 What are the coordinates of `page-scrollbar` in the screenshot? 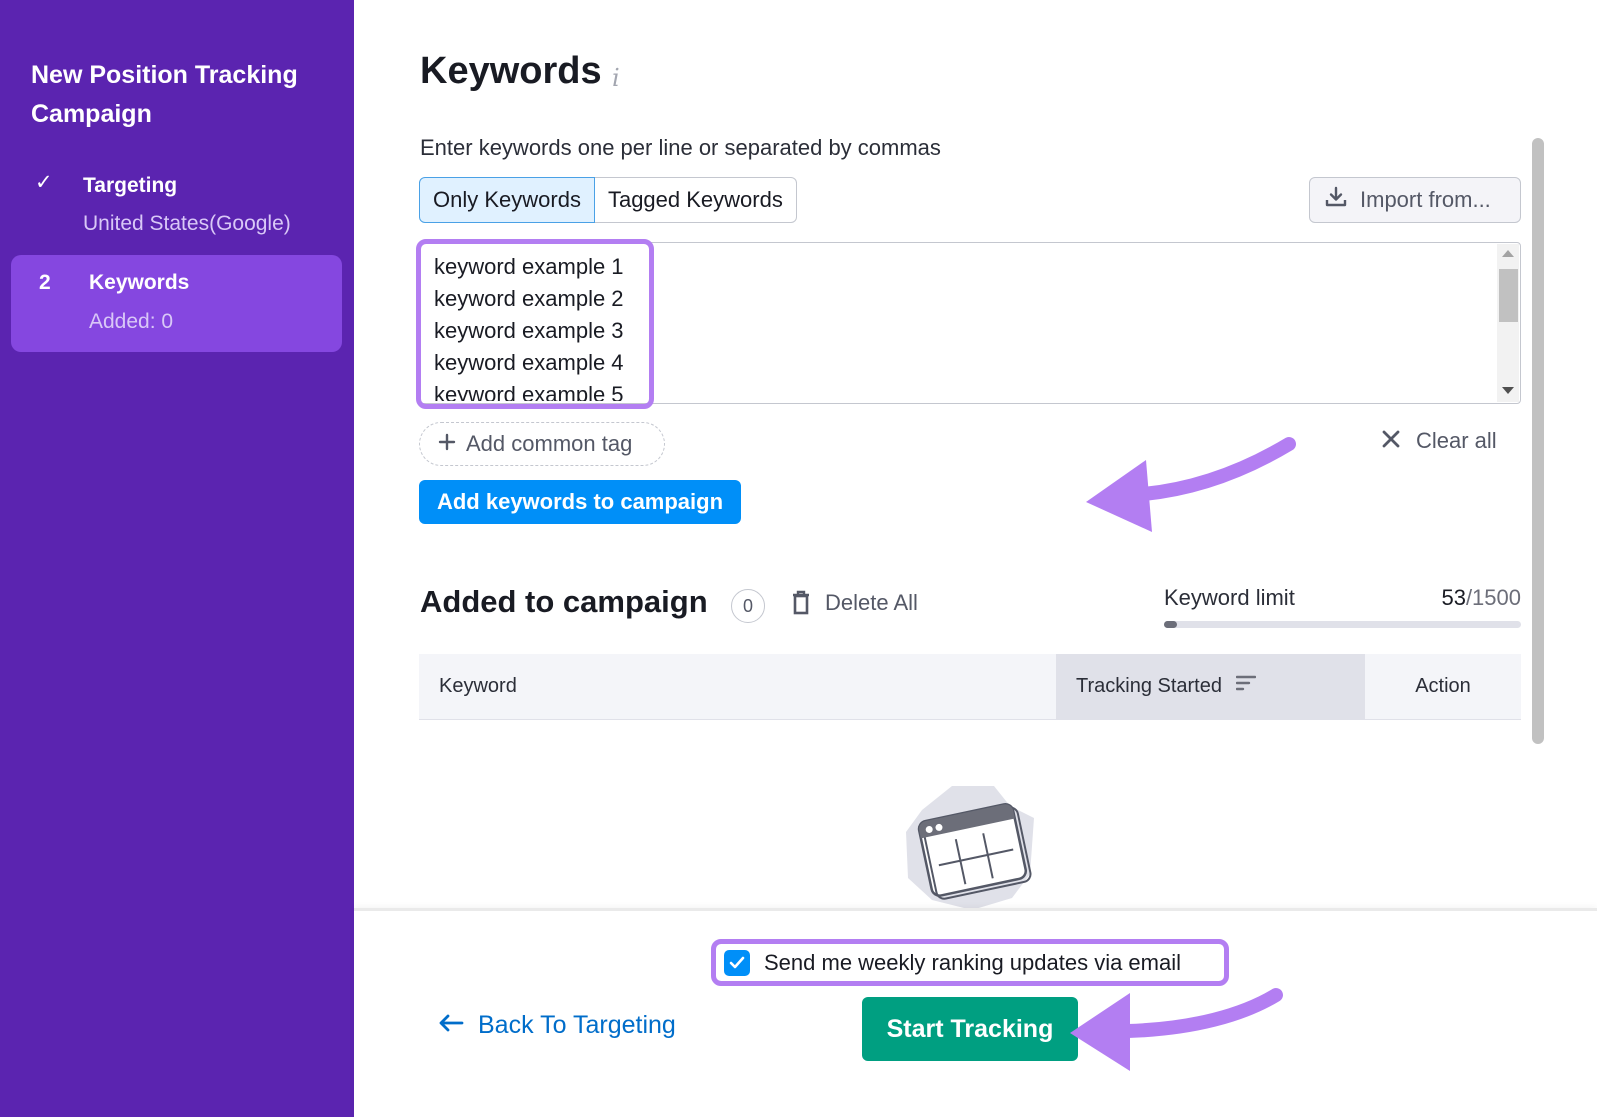 It's located at (1538, 441).